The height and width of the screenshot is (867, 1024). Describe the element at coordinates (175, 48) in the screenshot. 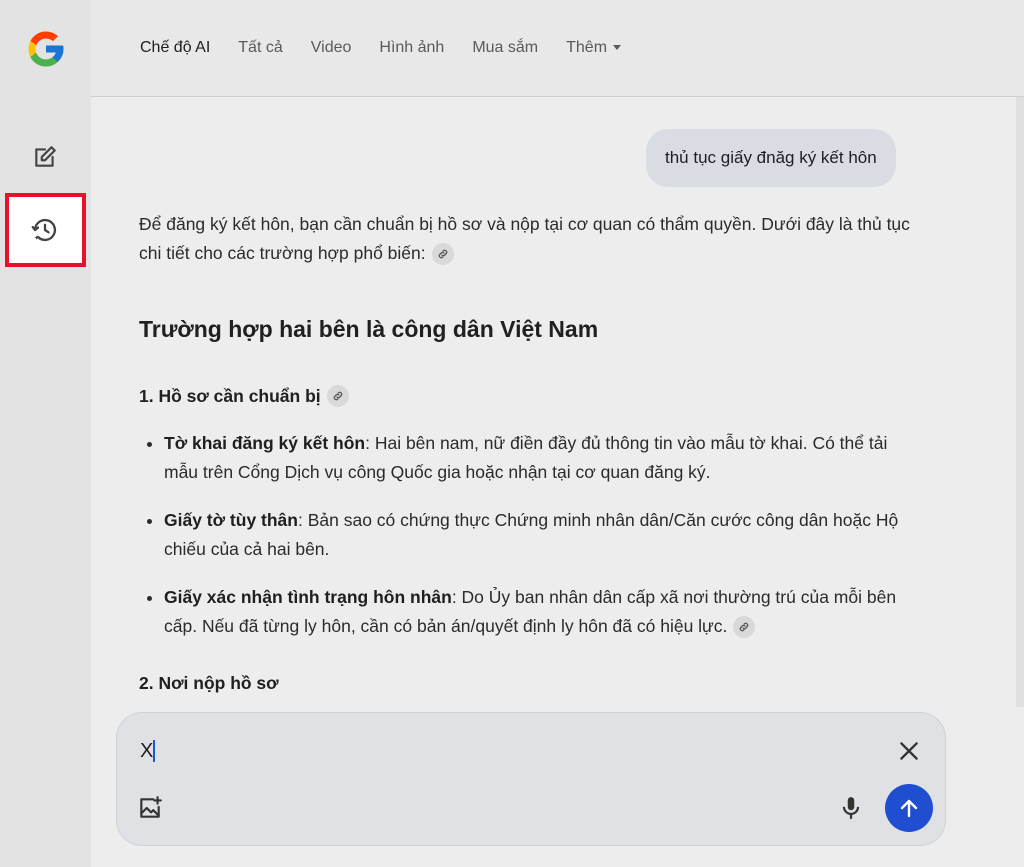

I see `tab-ai-mode: Chế độ AI` at that location.